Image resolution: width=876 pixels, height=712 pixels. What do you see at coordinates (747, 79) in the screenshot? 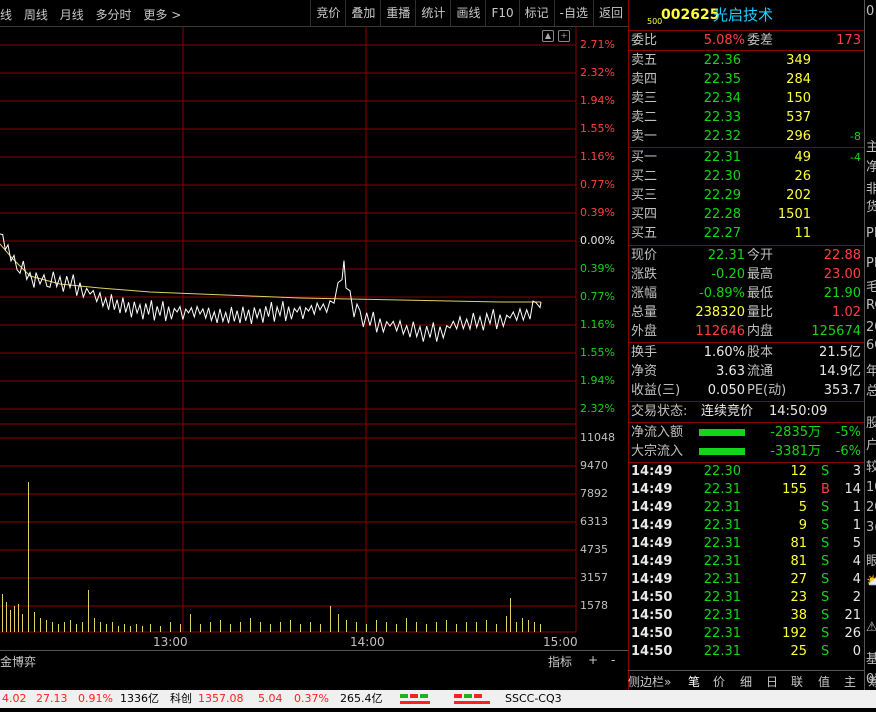
I see `ask-level: 卖四 22.35 284` at bounding box center [747, 79].